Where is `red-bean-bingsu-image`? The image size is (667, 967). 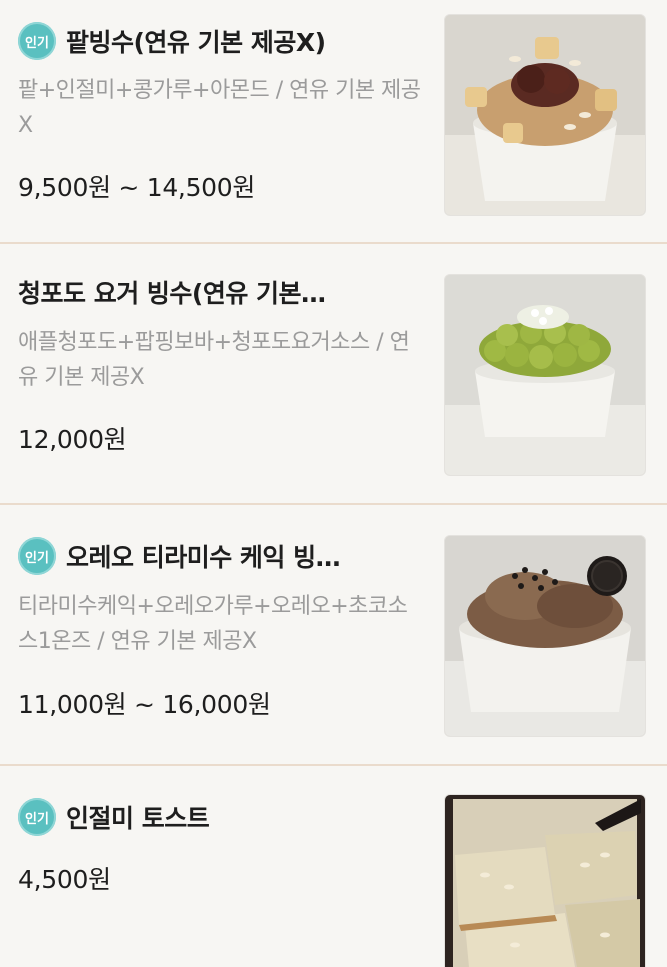
red-bean-bingsu-image is located at coordinates (545, 115).